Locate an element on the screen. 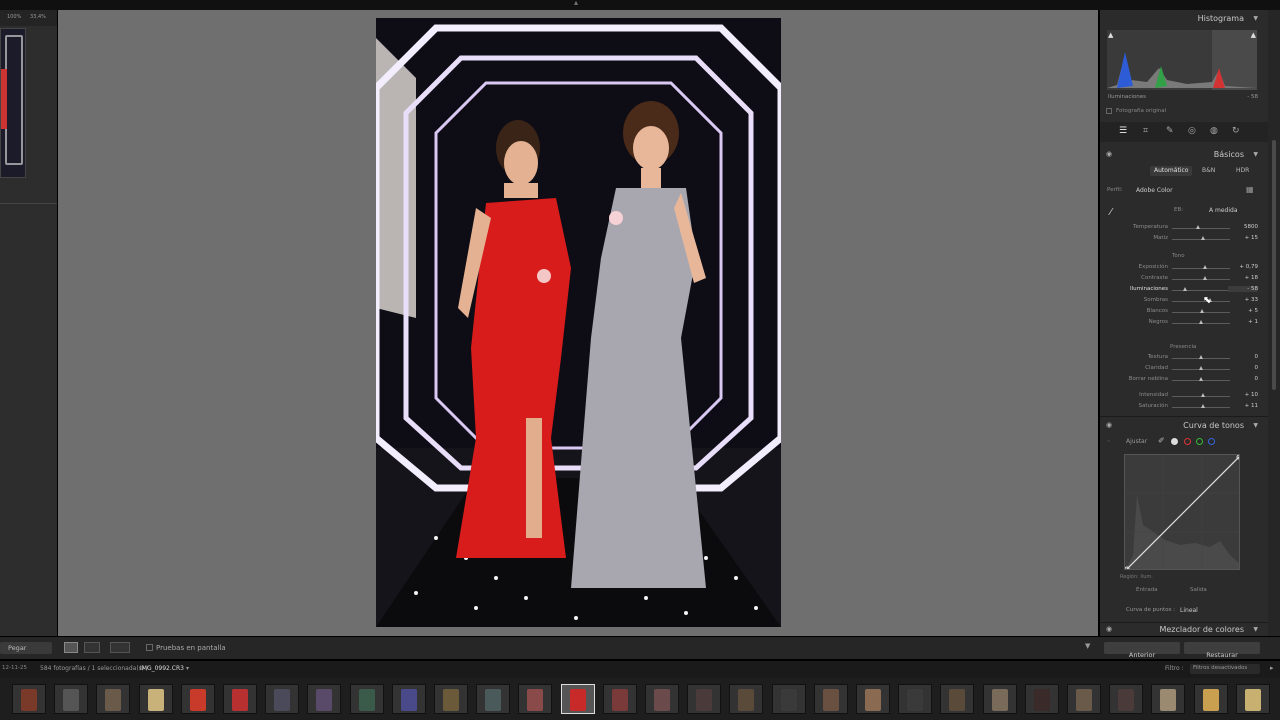 The height and width of the screenshot is (720, 1280). slider-value: + 33 is located at coordinates (1243, 300).